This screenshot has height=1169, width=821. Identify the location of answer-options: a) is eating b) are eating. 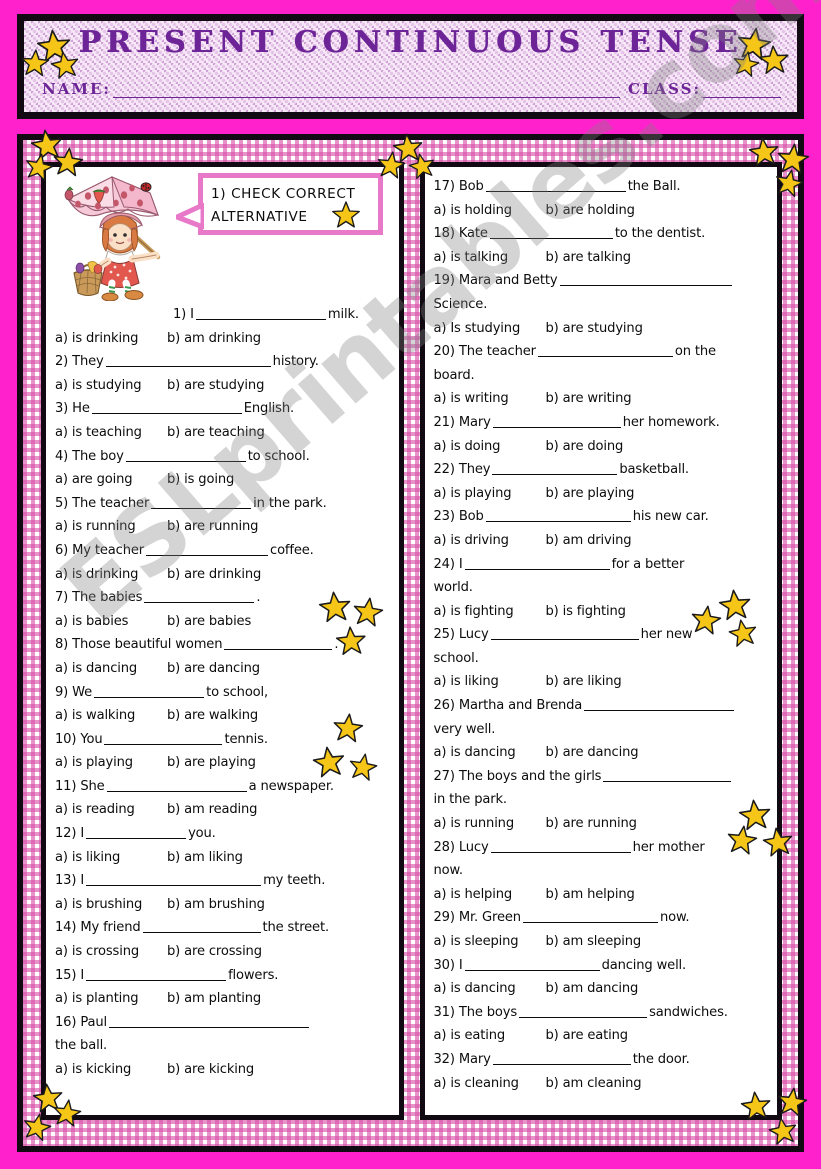
(601, 1036).